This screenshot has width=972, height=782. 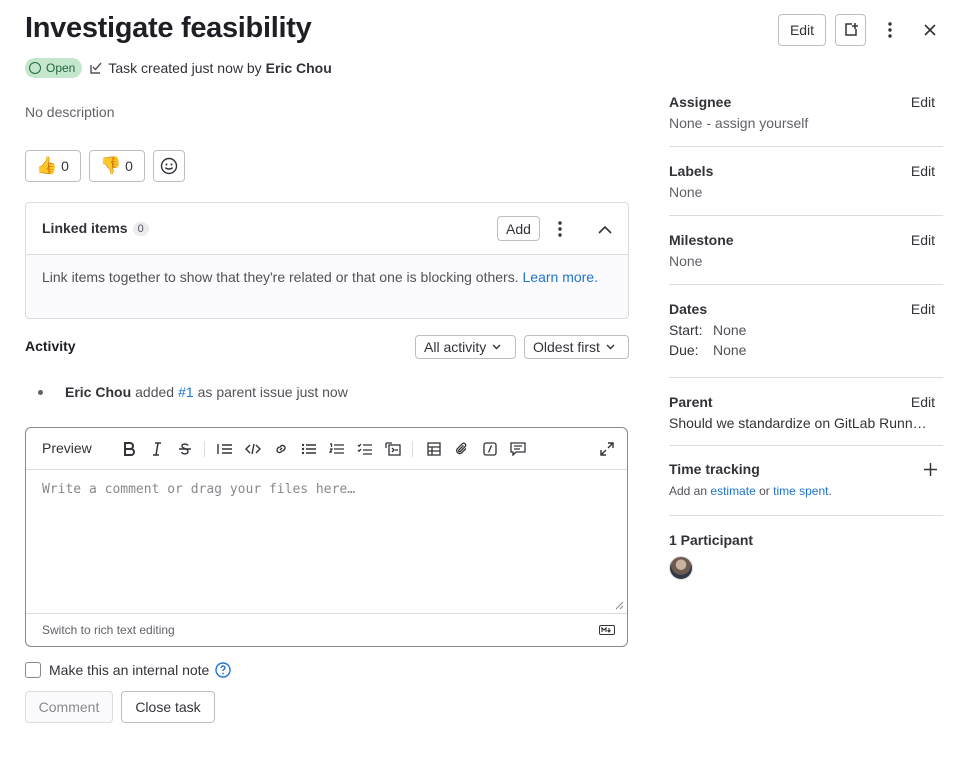 I want to click on comment-template-icon, so click(x=518, y=449).